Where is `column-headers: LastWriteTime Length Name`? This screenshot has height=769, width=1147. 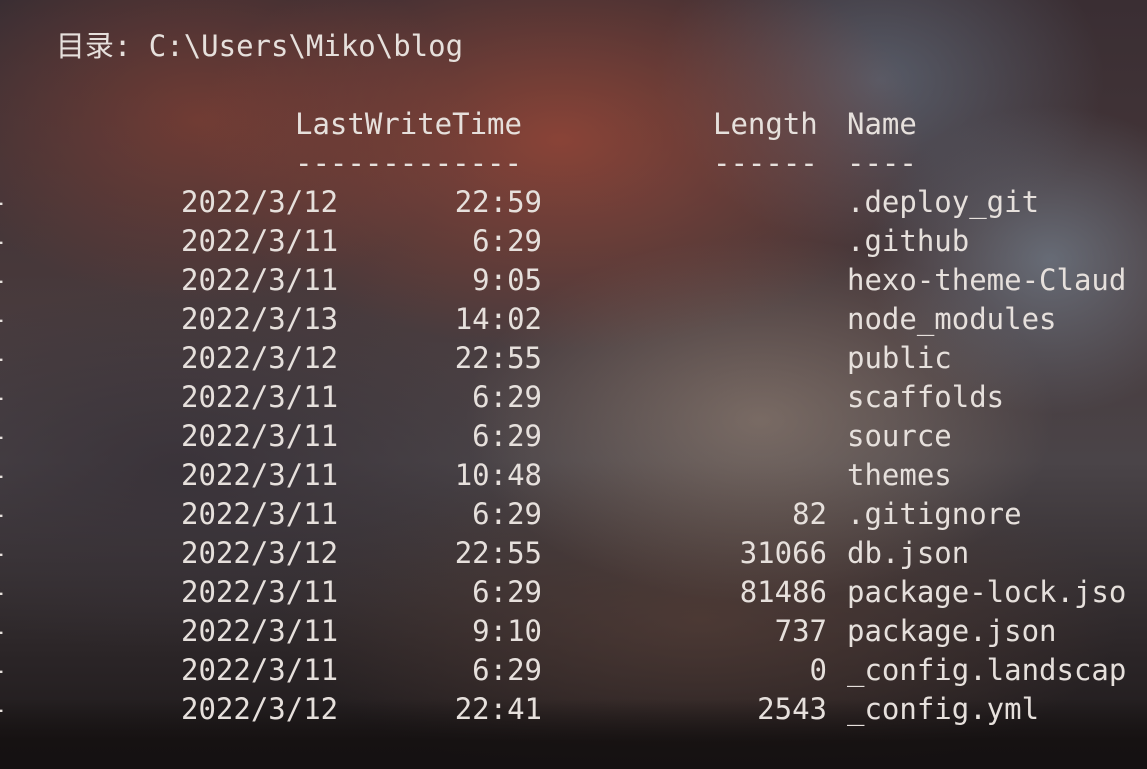 column-headers: LastWriteTime Length Name is located at coordinates (573, 124).